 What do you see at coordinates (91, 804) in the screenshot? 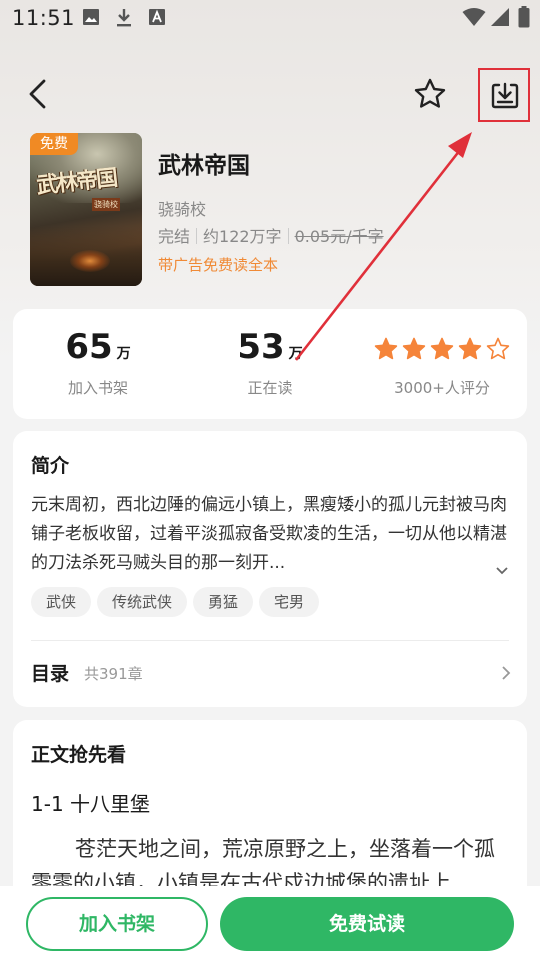
I see `chapter-title: 1-1 十八里堡` at bounding box center [91, 804].